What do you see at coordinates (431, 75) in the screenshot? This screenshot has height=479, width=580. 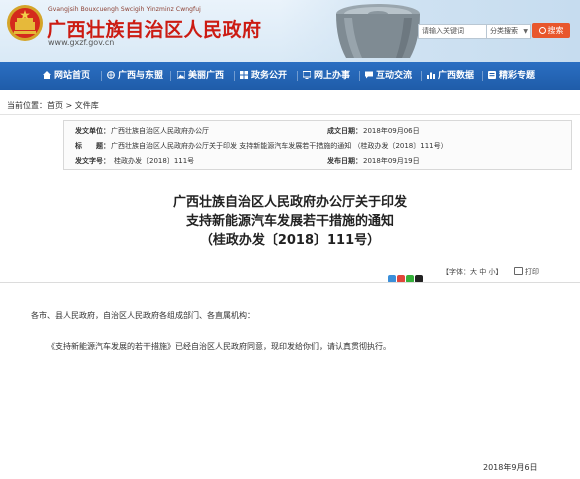 I see `bar-chart-icon` at bounding box center [431, 75].